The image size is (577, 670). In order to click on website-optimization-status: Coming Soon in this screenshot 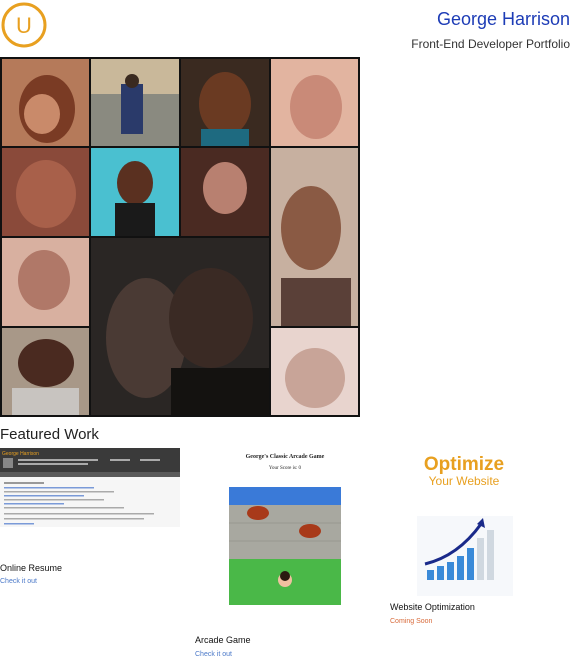, I will do `click(411, 621)`.